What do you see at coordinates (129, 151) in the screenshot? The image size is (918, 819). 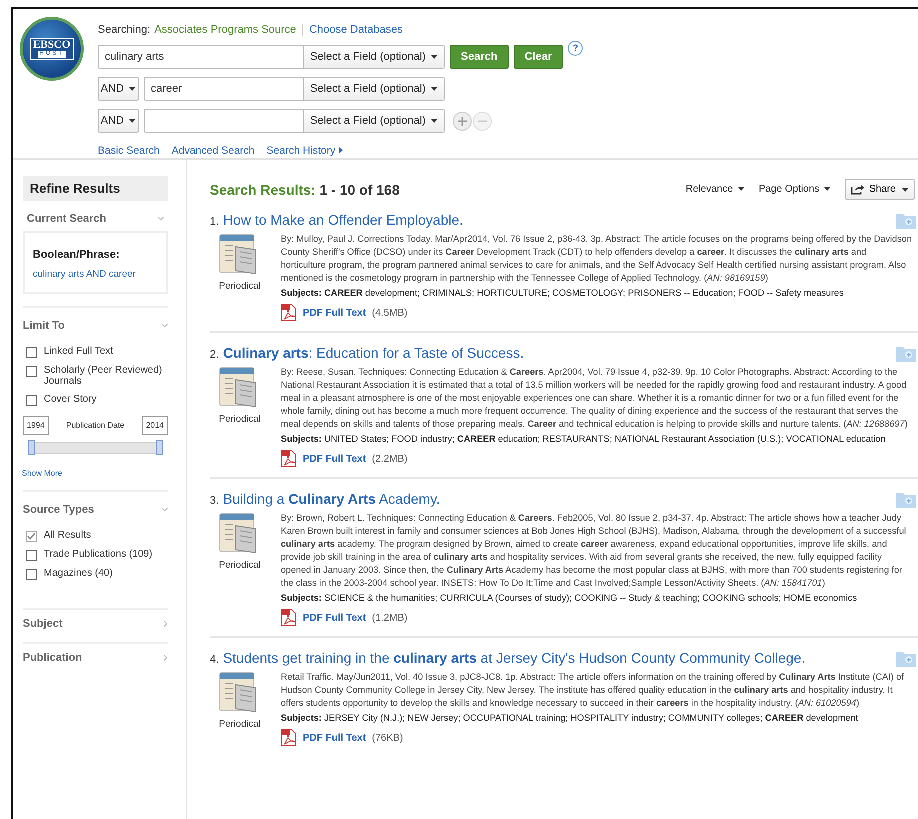 I see `search-link: Basic Search` at bounding box center [129, 151].